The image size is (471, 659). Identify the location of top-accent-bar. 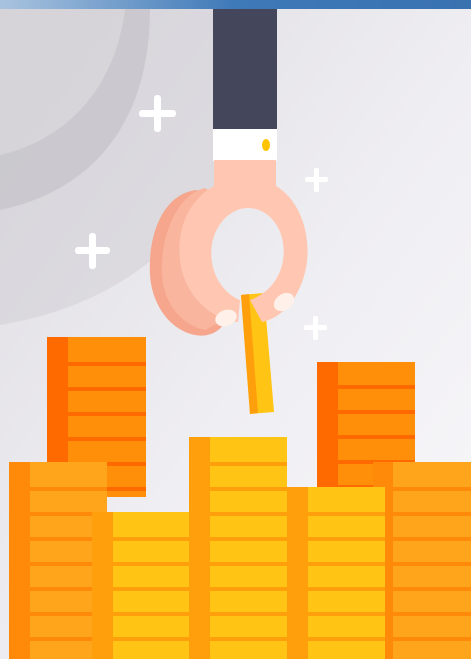
(235, 4).